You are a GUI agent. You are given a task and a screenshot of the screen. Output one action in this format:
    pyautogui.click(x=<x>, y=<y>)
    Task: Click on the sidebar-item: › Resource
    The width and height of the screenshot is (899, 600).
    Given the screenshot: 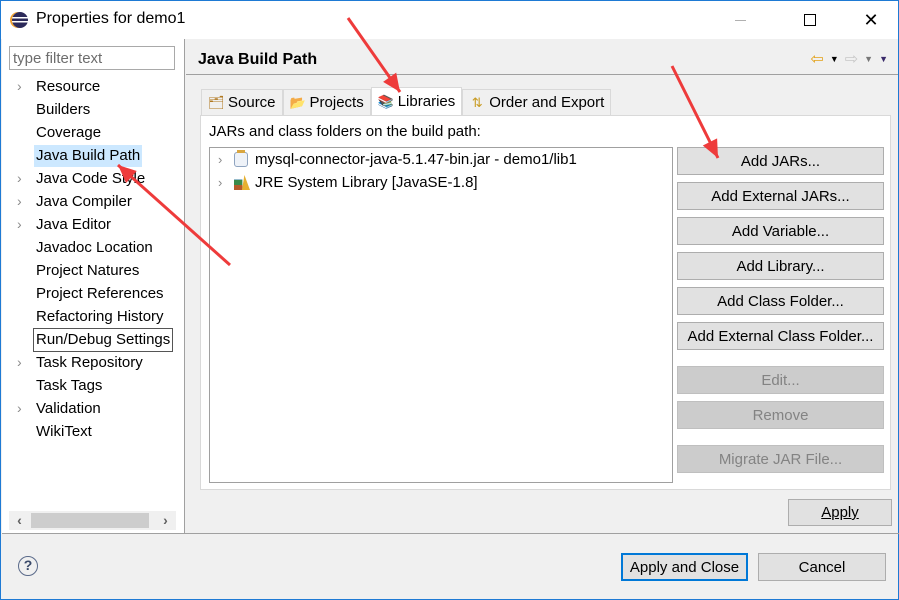 What is the action you would take?
    pyautogui.click(x=93, y=86)
    